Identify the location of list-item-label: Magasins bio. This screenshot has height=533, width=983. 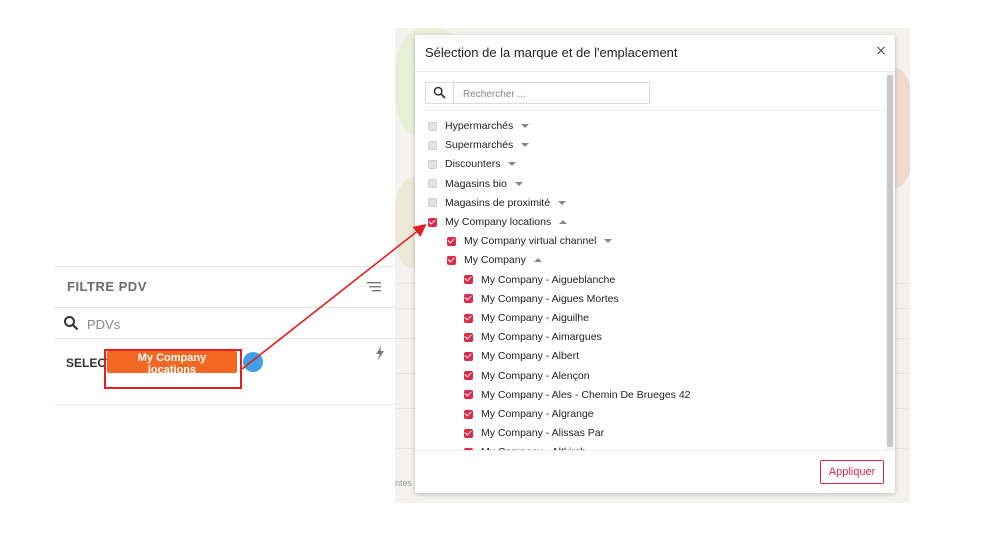
(476, 183).